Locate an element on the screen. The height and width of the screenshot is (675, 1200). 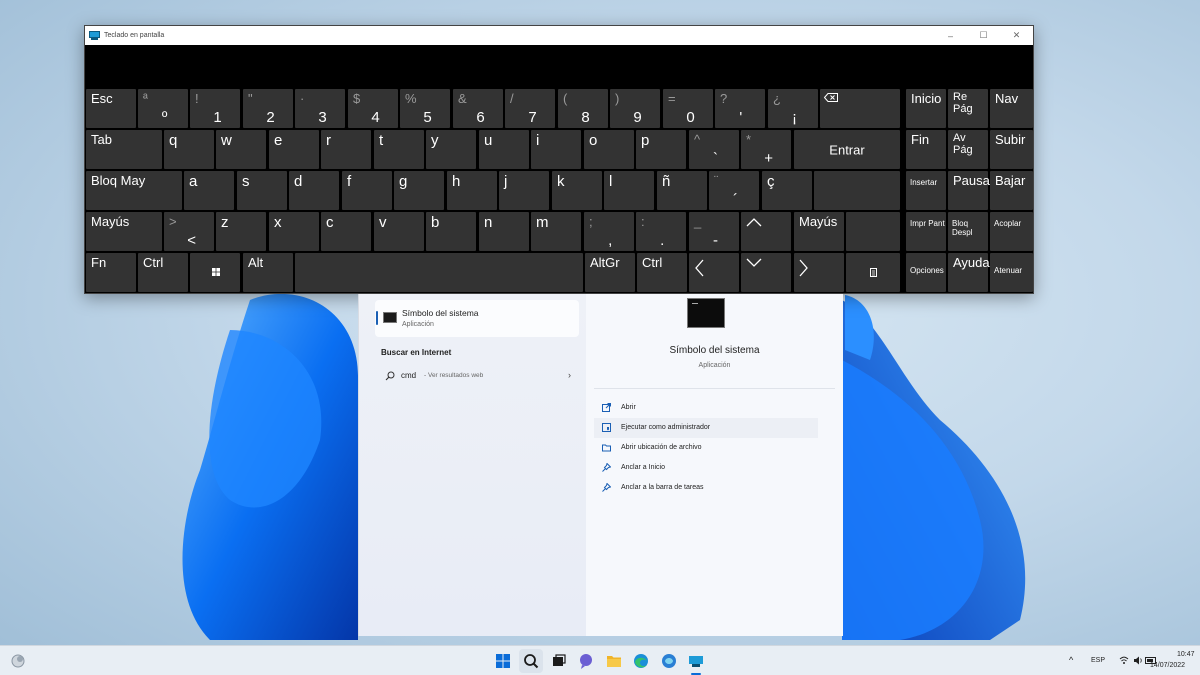
close-button: ✕ is located at coordinates (1016, 35).